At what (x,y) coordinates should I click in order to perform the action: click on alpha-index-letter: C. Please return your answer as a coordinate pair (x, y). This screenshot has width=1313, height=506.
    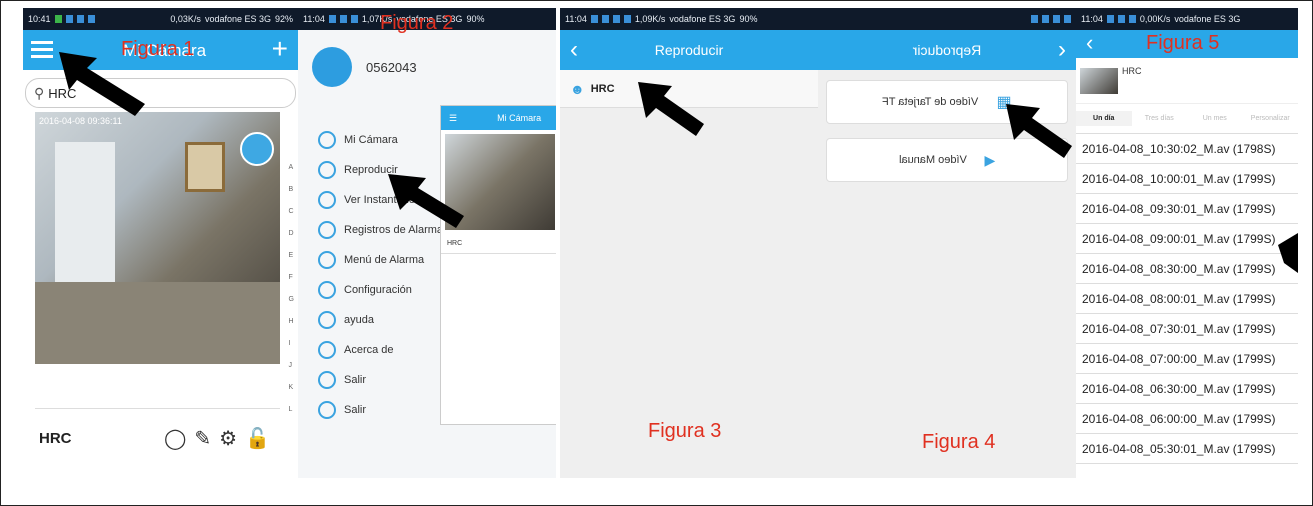
    Looking at the image, I should click on (291, 219).